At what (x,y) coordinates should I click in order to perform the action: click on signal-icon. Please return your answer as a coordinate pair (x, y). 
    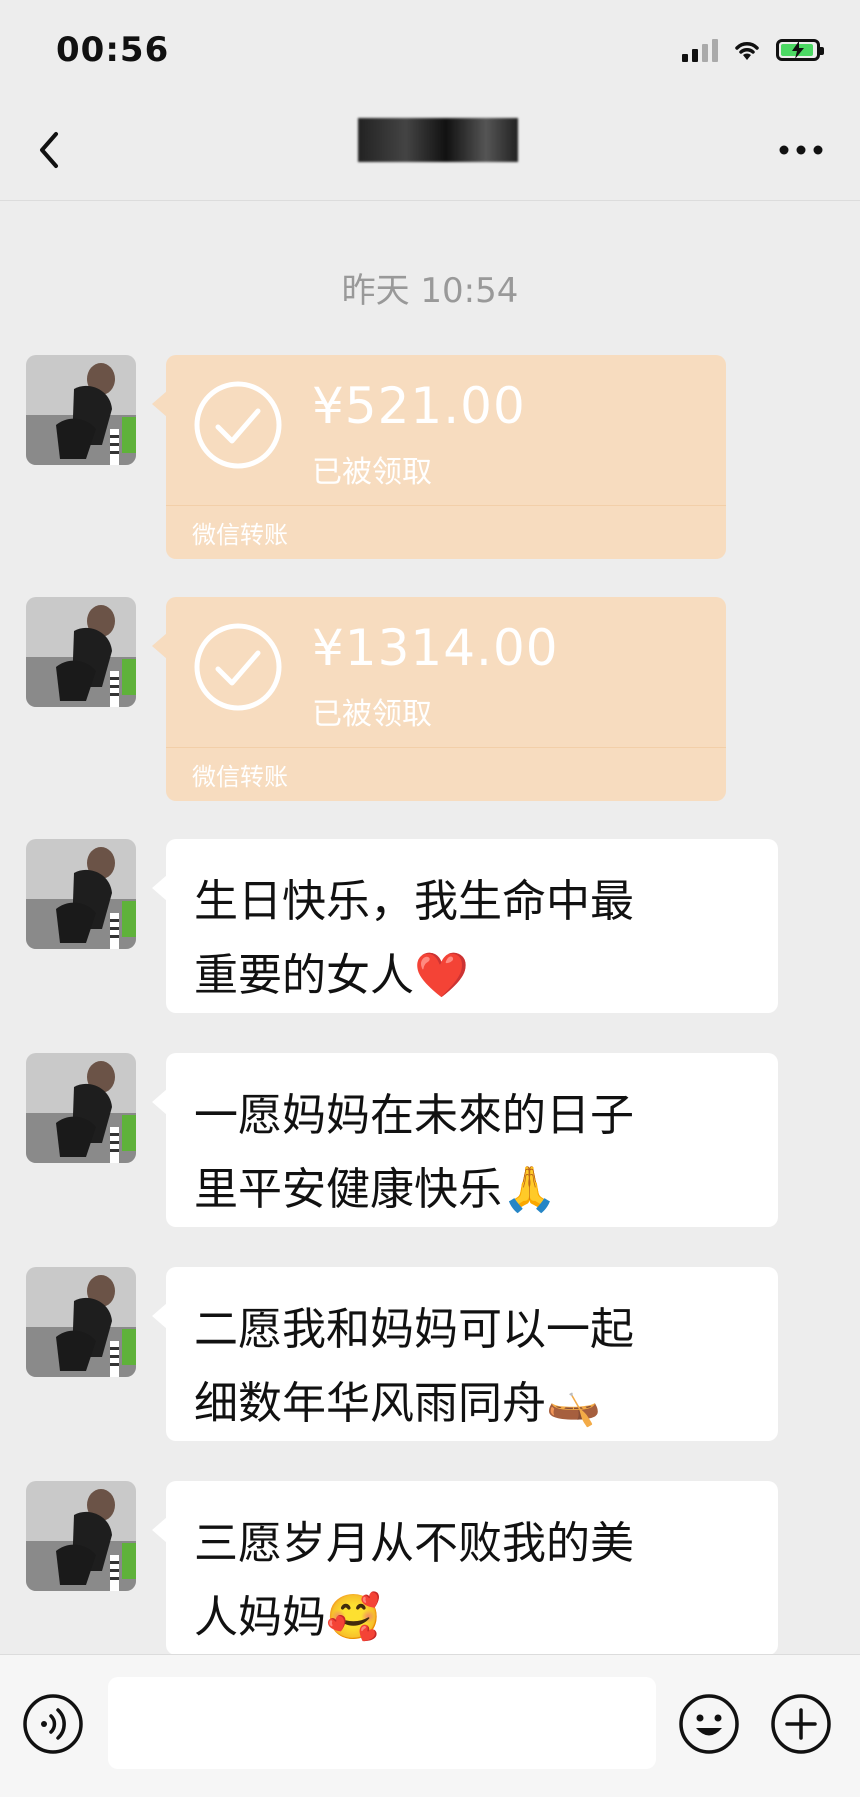
    Looking at the image, I should click on (700, 50).